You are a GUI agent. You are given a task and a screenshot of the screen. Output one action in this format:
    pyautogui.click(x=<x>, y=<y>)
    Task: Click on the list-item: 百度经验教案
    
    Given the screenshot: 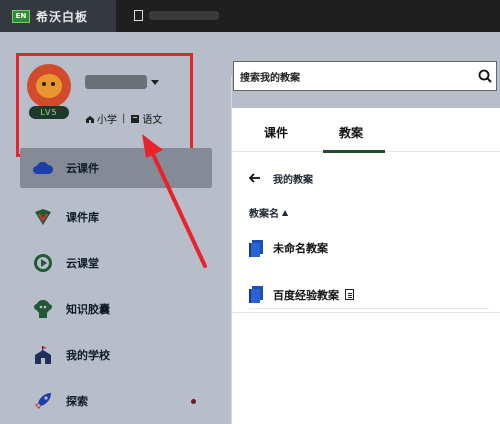 What is the action you would take?
    pyautogui.click(x=369, y=295)
    